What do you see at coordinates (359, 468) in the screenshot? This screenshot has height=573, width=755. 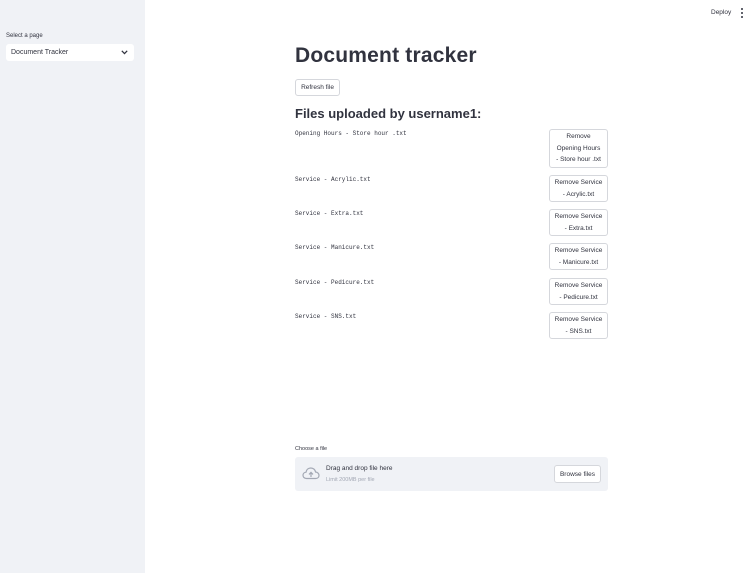 I see `drop-instruction: Drag and drop file here` at bounding box center [359, 468].